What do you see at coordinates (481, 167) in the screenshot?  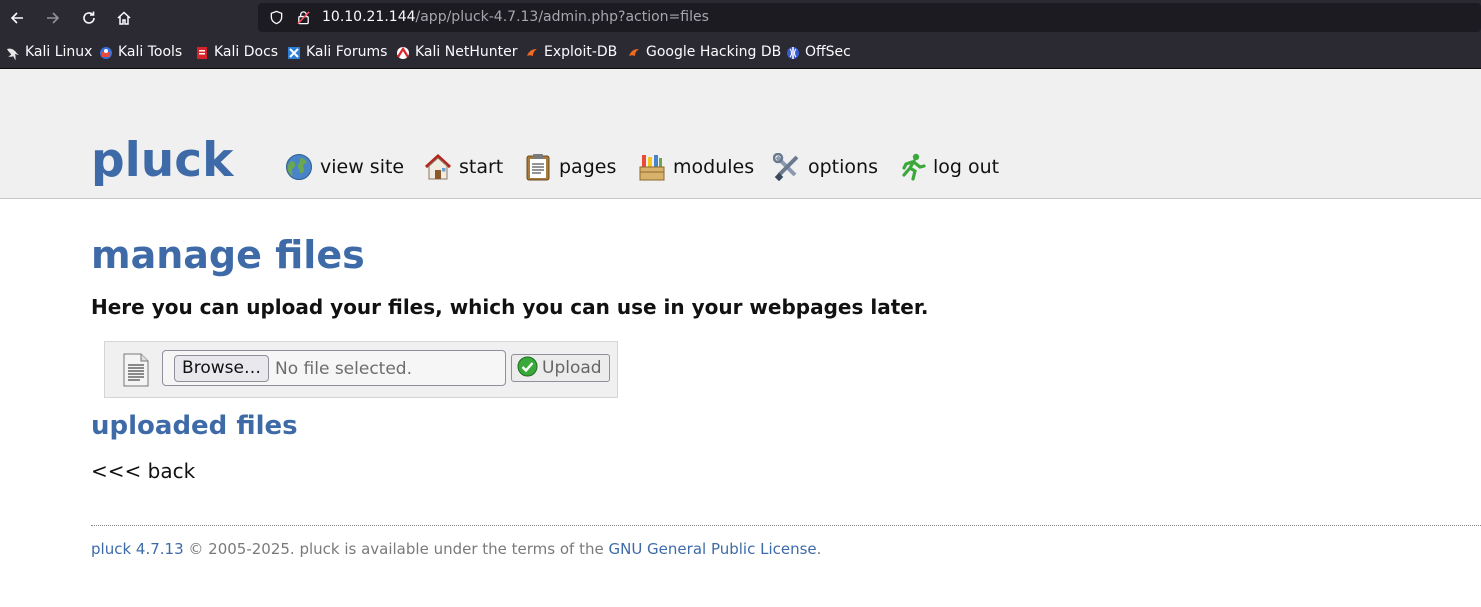 I see `menu-label: start` at bounding box center [481, 167].